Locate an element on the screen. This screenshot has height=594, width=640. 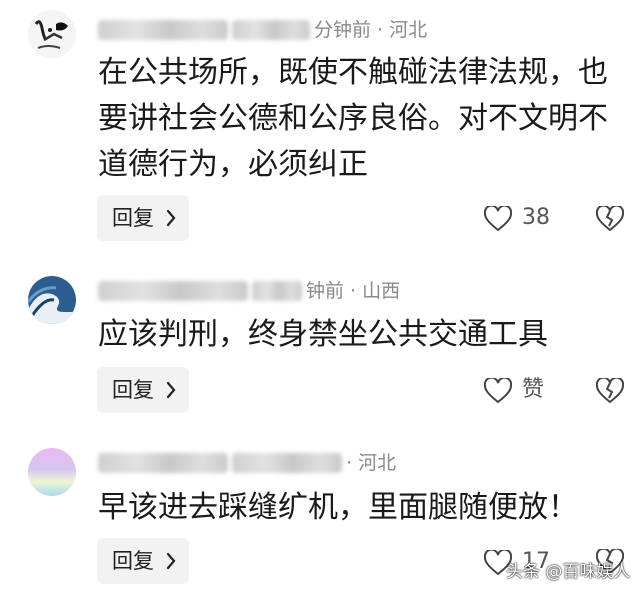
ink-calligraphy-avatar-icon is located at coordinates (52, 34).